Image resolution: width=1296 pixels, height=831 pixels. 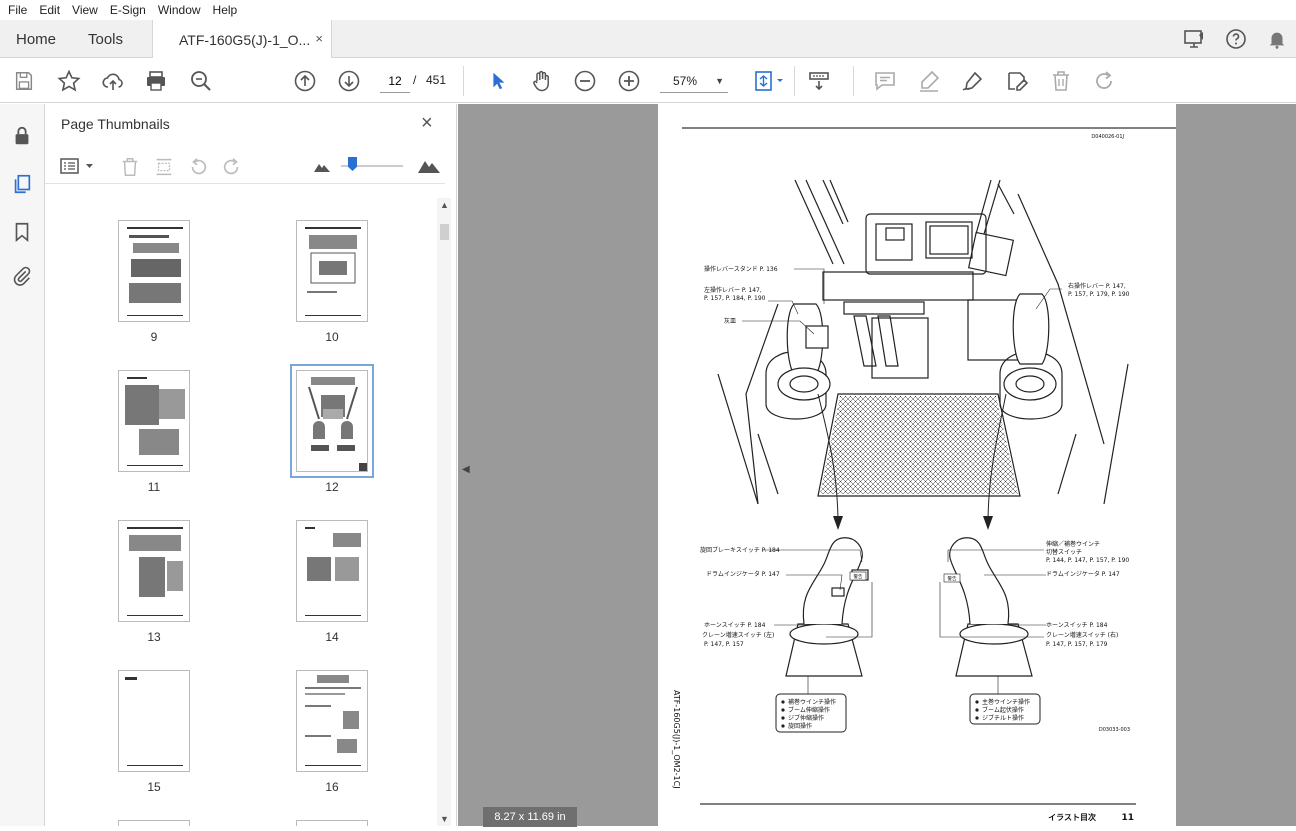 I want to click on tab-bar: Home Tools ATF-160G5(J)-1_O... ×, so click(x=648, y=39).